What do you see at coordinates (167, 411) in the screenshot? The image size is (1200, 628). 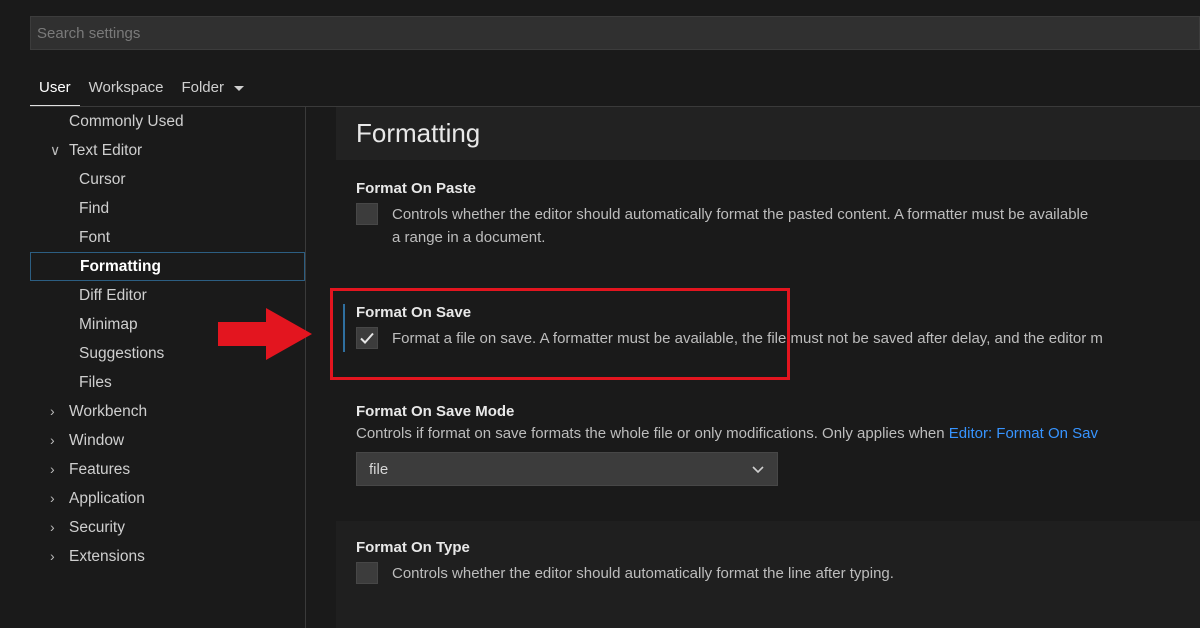 I see `toc-item-workbench: › Workbench` at bounding box center [167, 411].